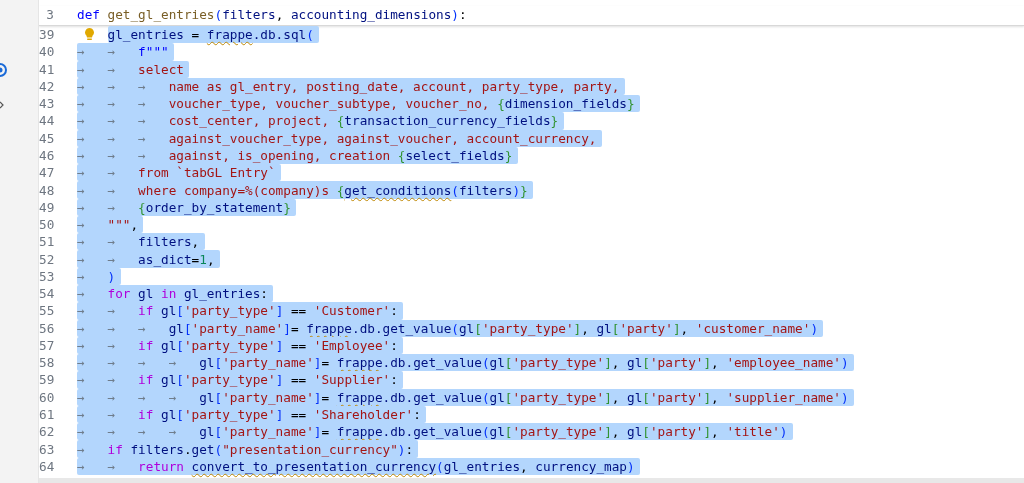 This screenshot has height=483, width=1024. What do you see at coordinates (46, 345) in the screenshot?
I see `line-number: 57` at bounding box center [46, 345].